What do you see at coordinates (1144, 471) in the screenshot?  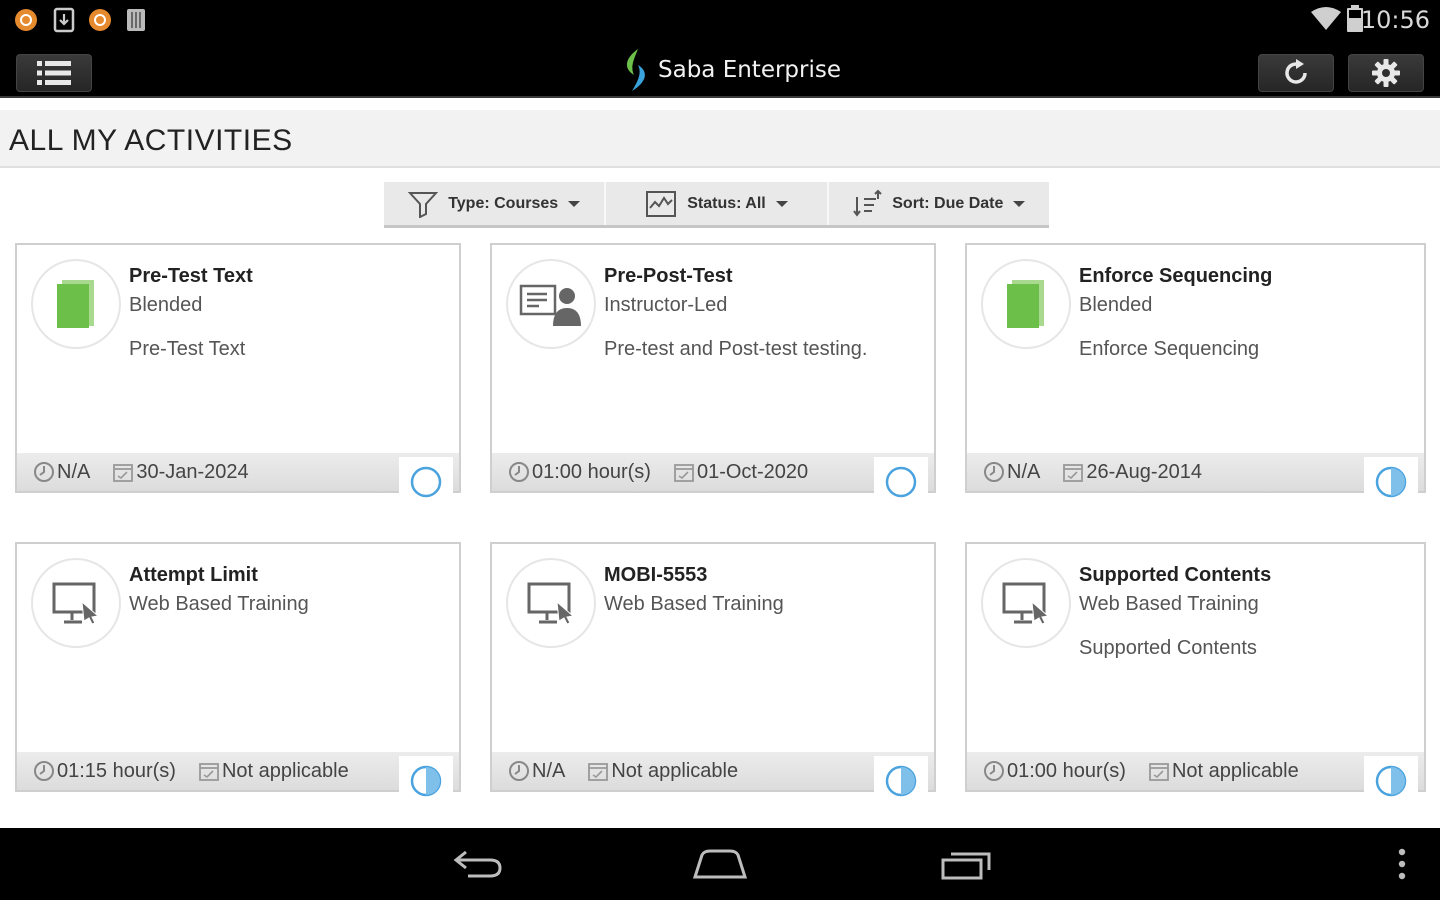 I see `activity-due-date: 26-Aug-2014` at bounding box center [1144, 471].